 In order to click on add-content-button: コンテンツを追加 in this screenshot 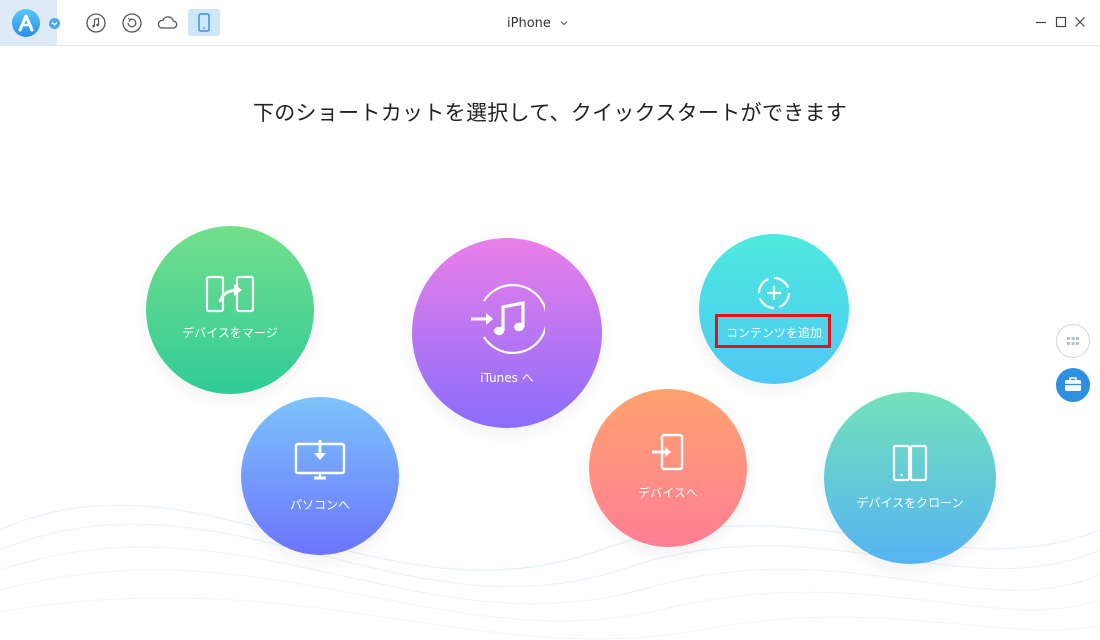, I will do `click(774, 309)`.